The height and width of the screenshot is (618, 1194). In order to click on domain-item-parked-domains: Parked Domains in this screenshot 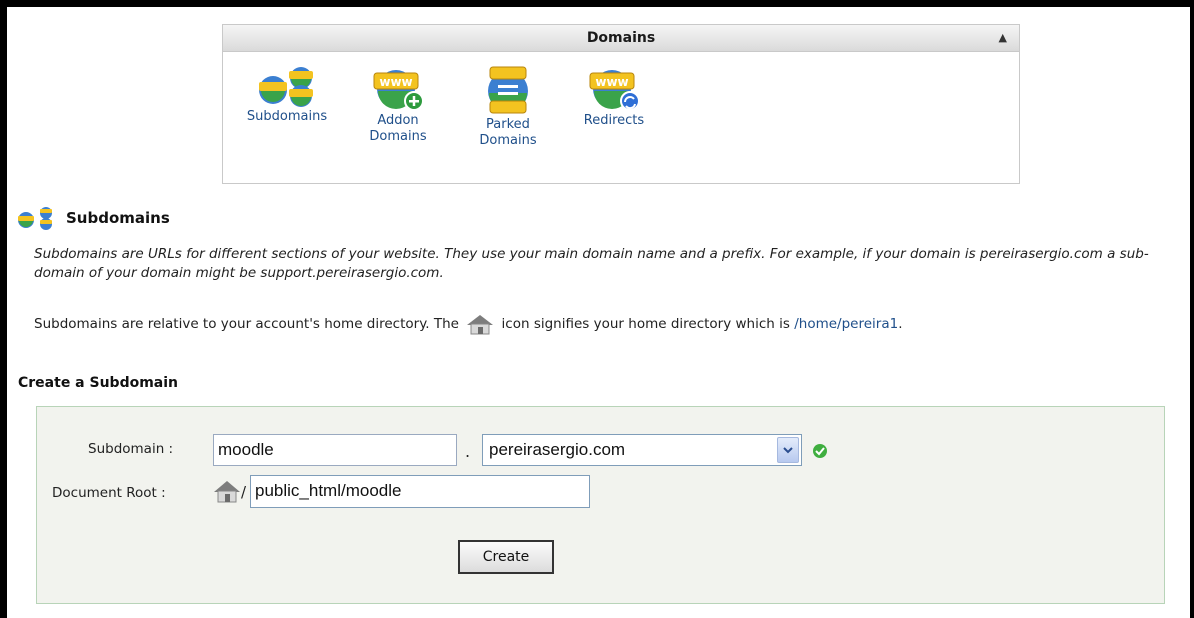, I will do `click(508, 107)`.